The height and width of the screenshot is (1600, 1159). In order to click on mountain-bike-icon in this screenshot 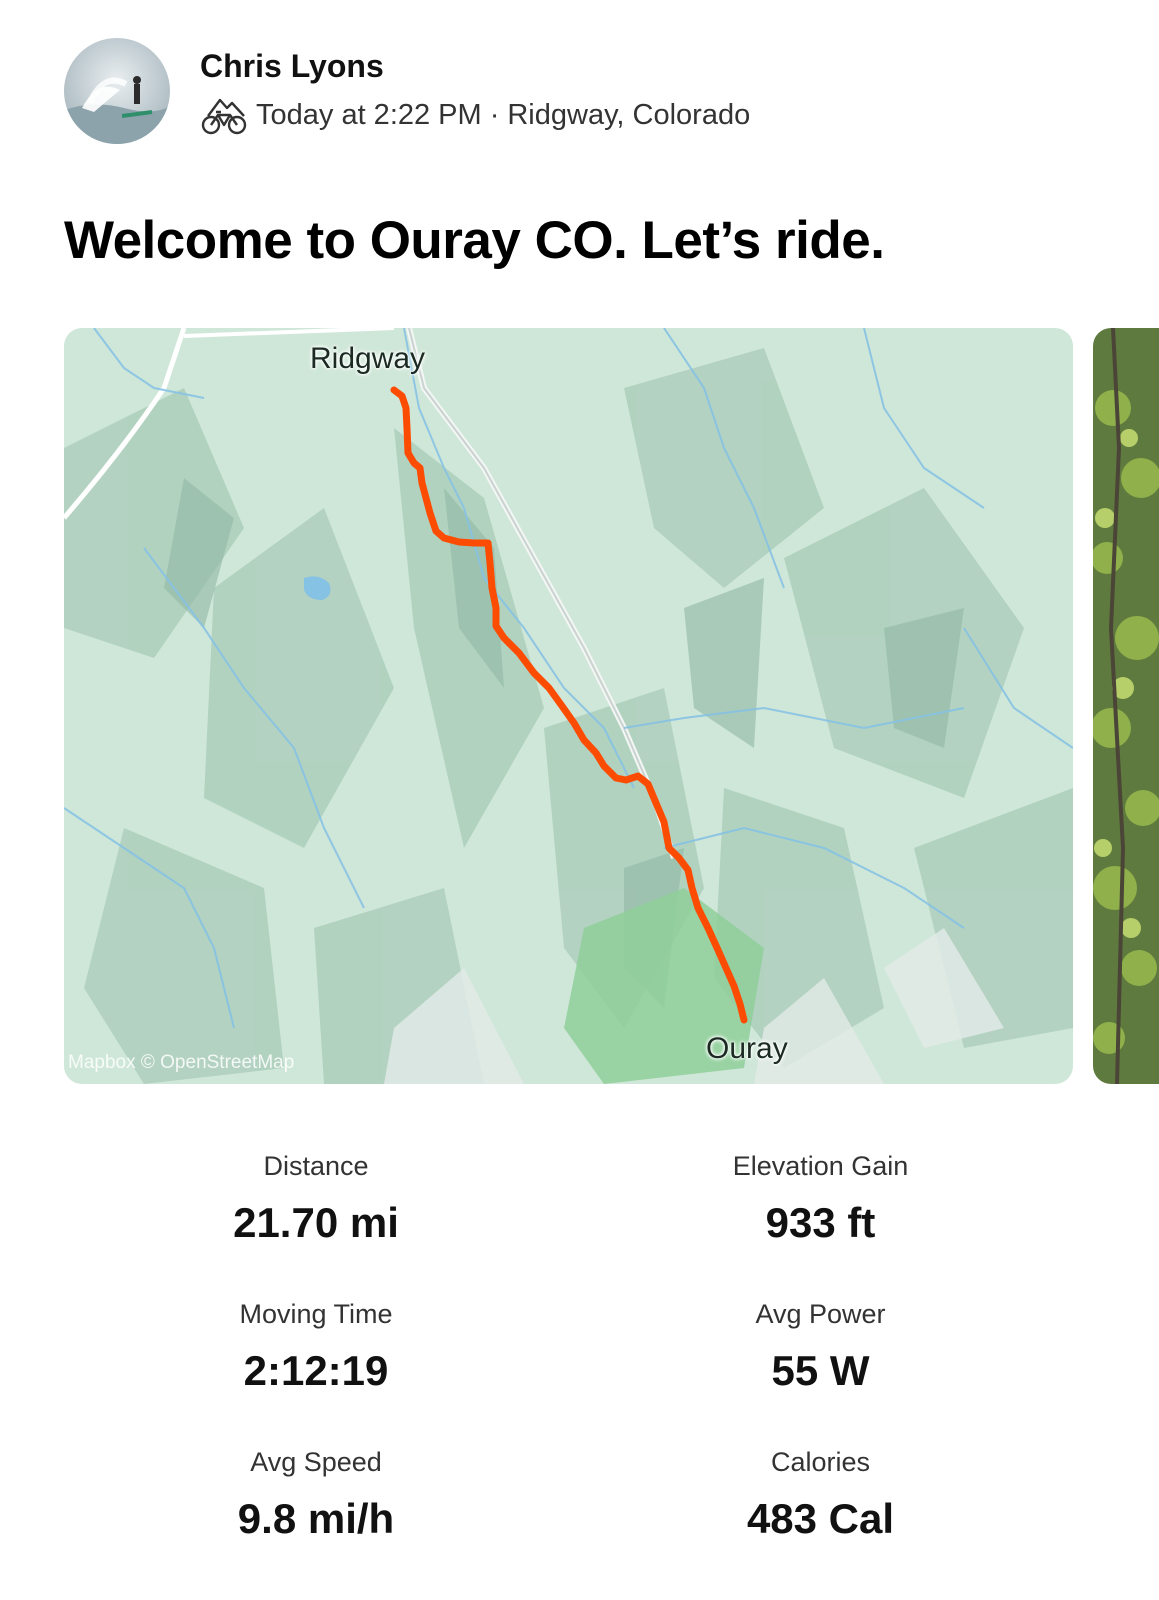, I will do `click(224, 116)`.